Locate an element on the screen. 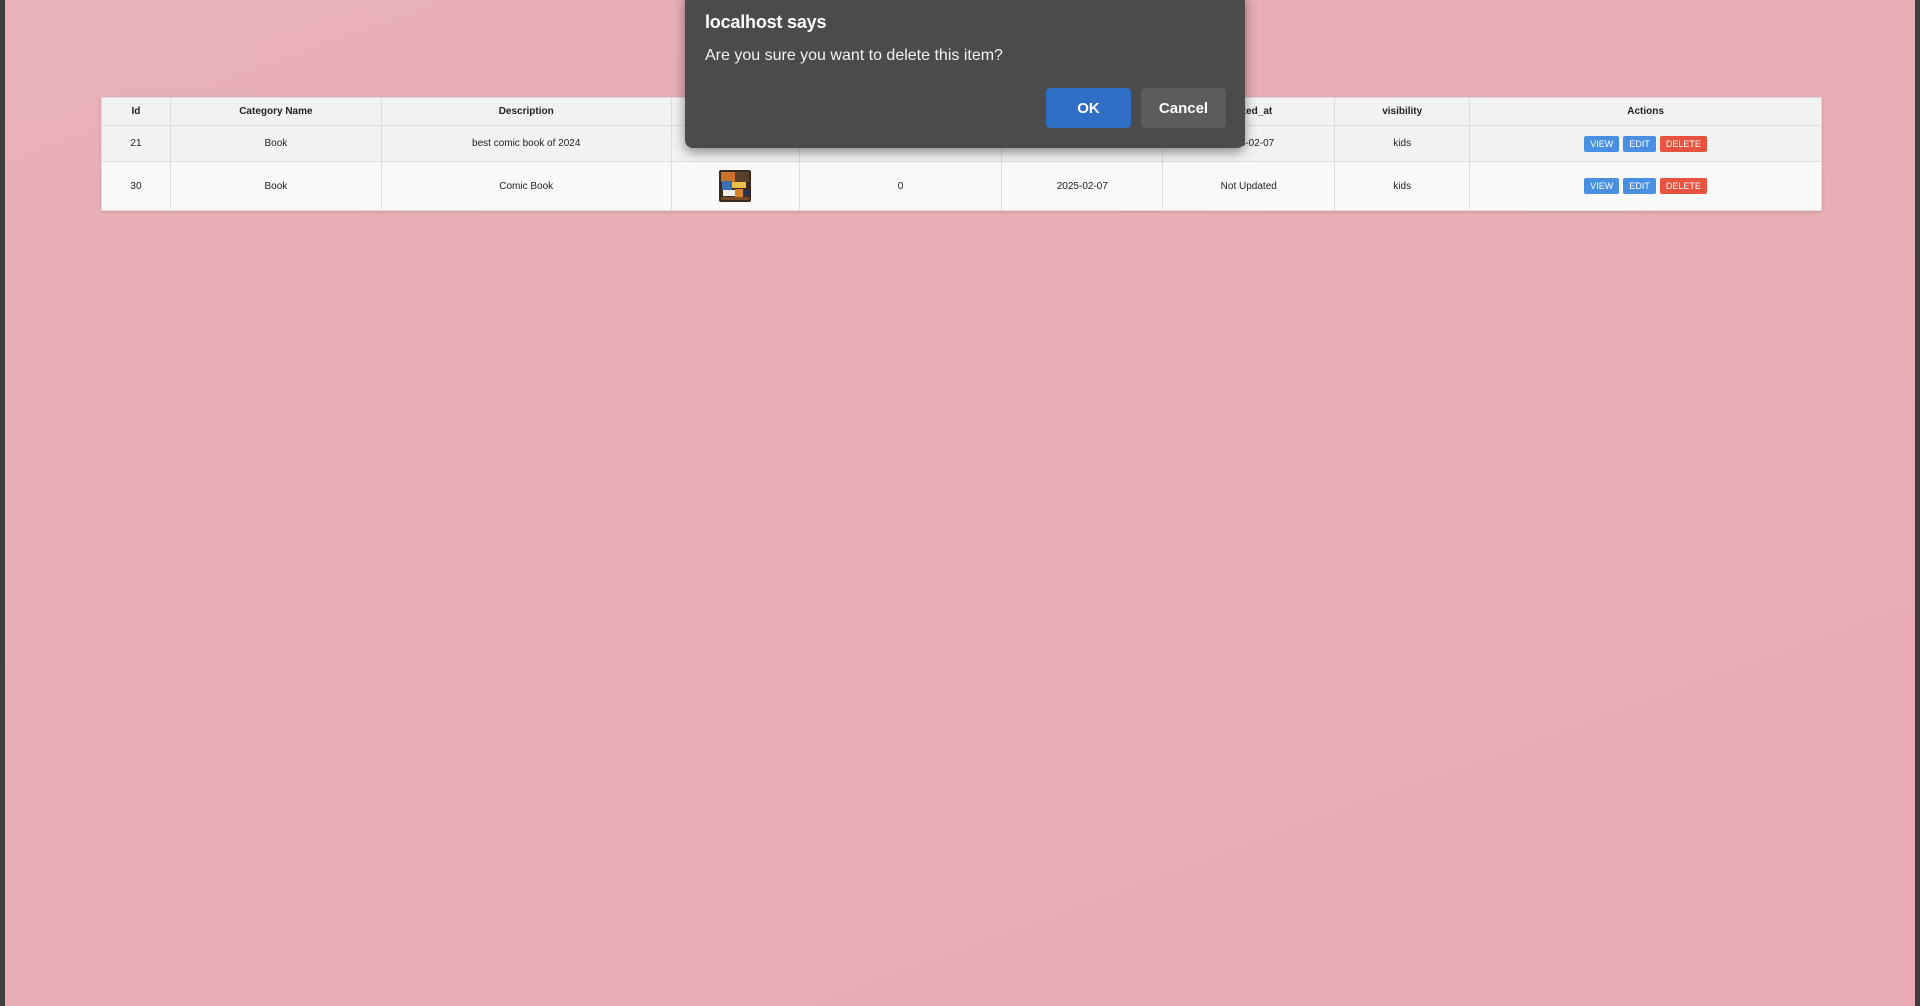 This screenshot has height=1006, width=1920. cancel-button: Cancel is located at coordinates (1183, 108).